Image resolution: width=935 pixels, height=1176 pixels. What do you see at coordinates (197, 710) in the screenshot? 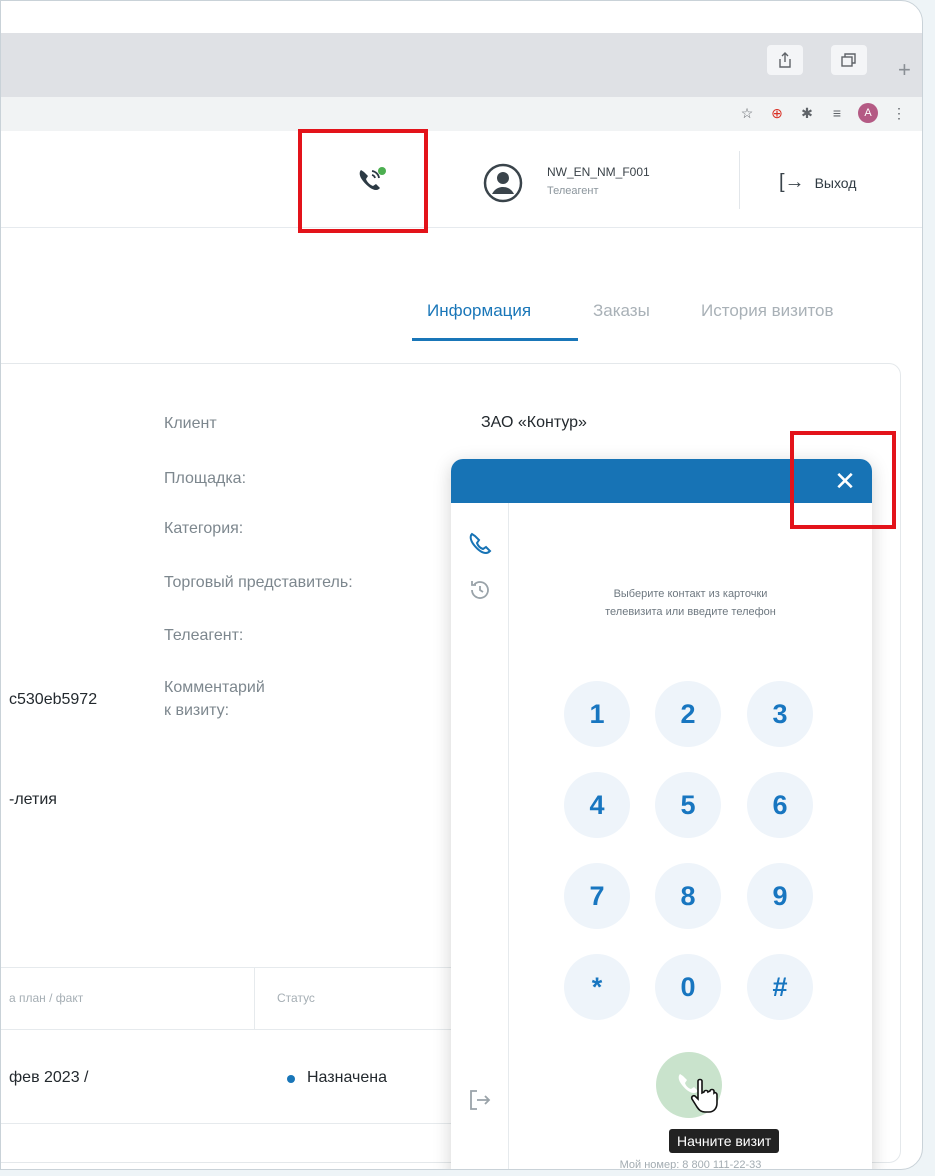
I see `label-comment-line2: к визиту:` at bounding box center [197, 710].